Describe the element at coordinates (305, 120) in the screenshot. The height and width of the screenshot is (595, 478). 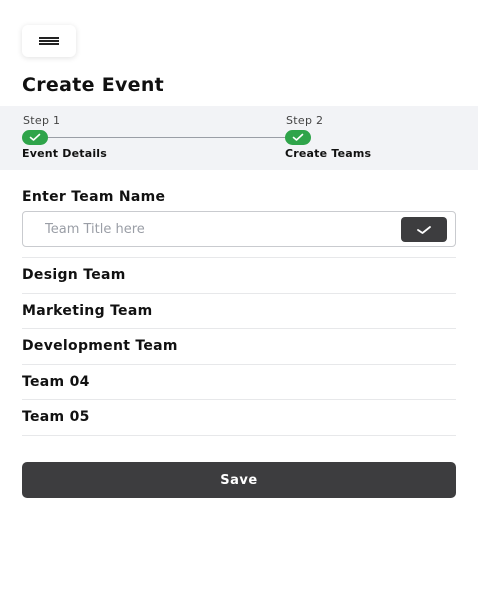
I see `step-label: Step 2` at that location.